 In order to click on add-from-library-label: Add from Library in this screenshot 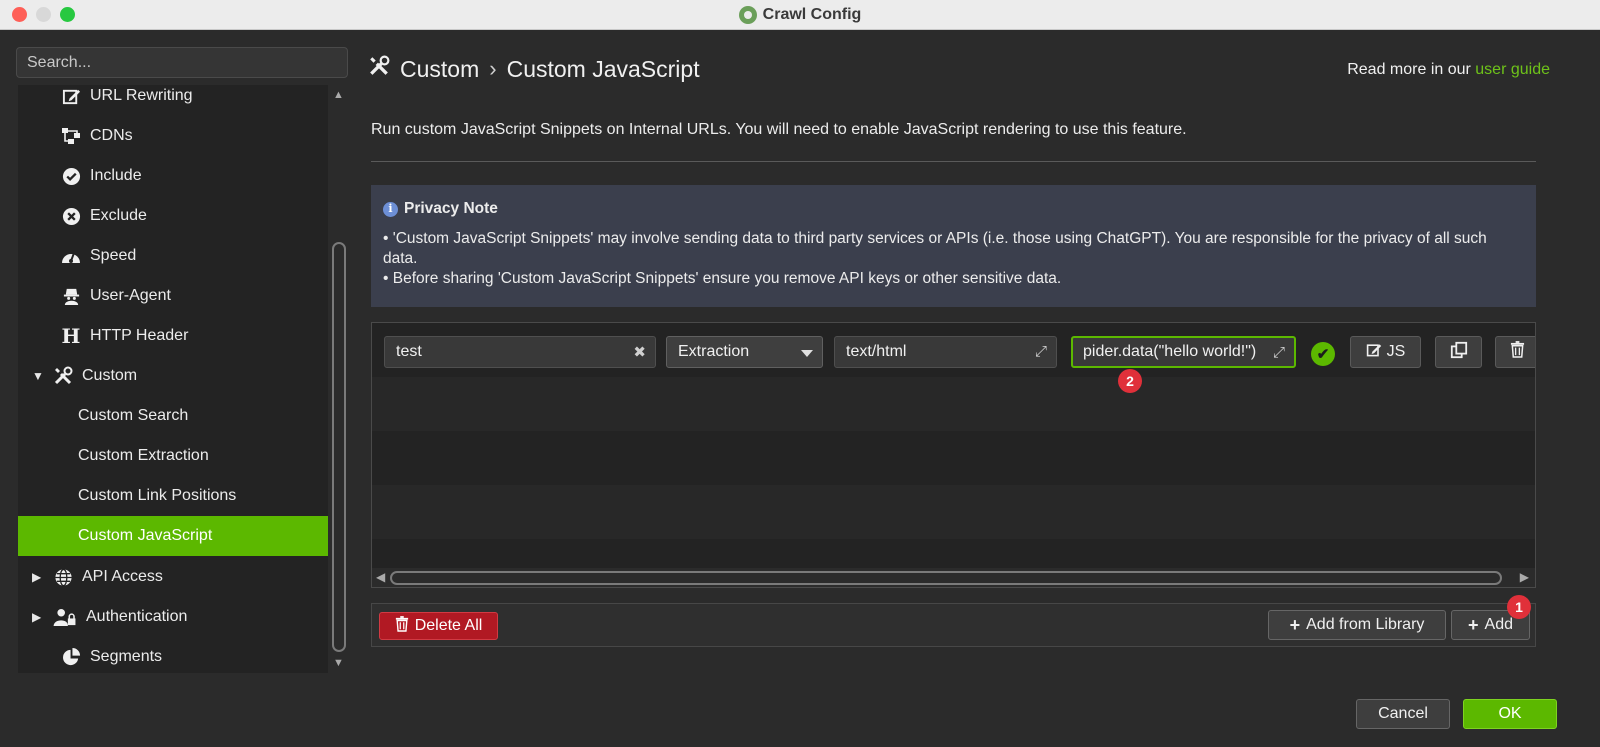, I will do `click(1365, 624)`.